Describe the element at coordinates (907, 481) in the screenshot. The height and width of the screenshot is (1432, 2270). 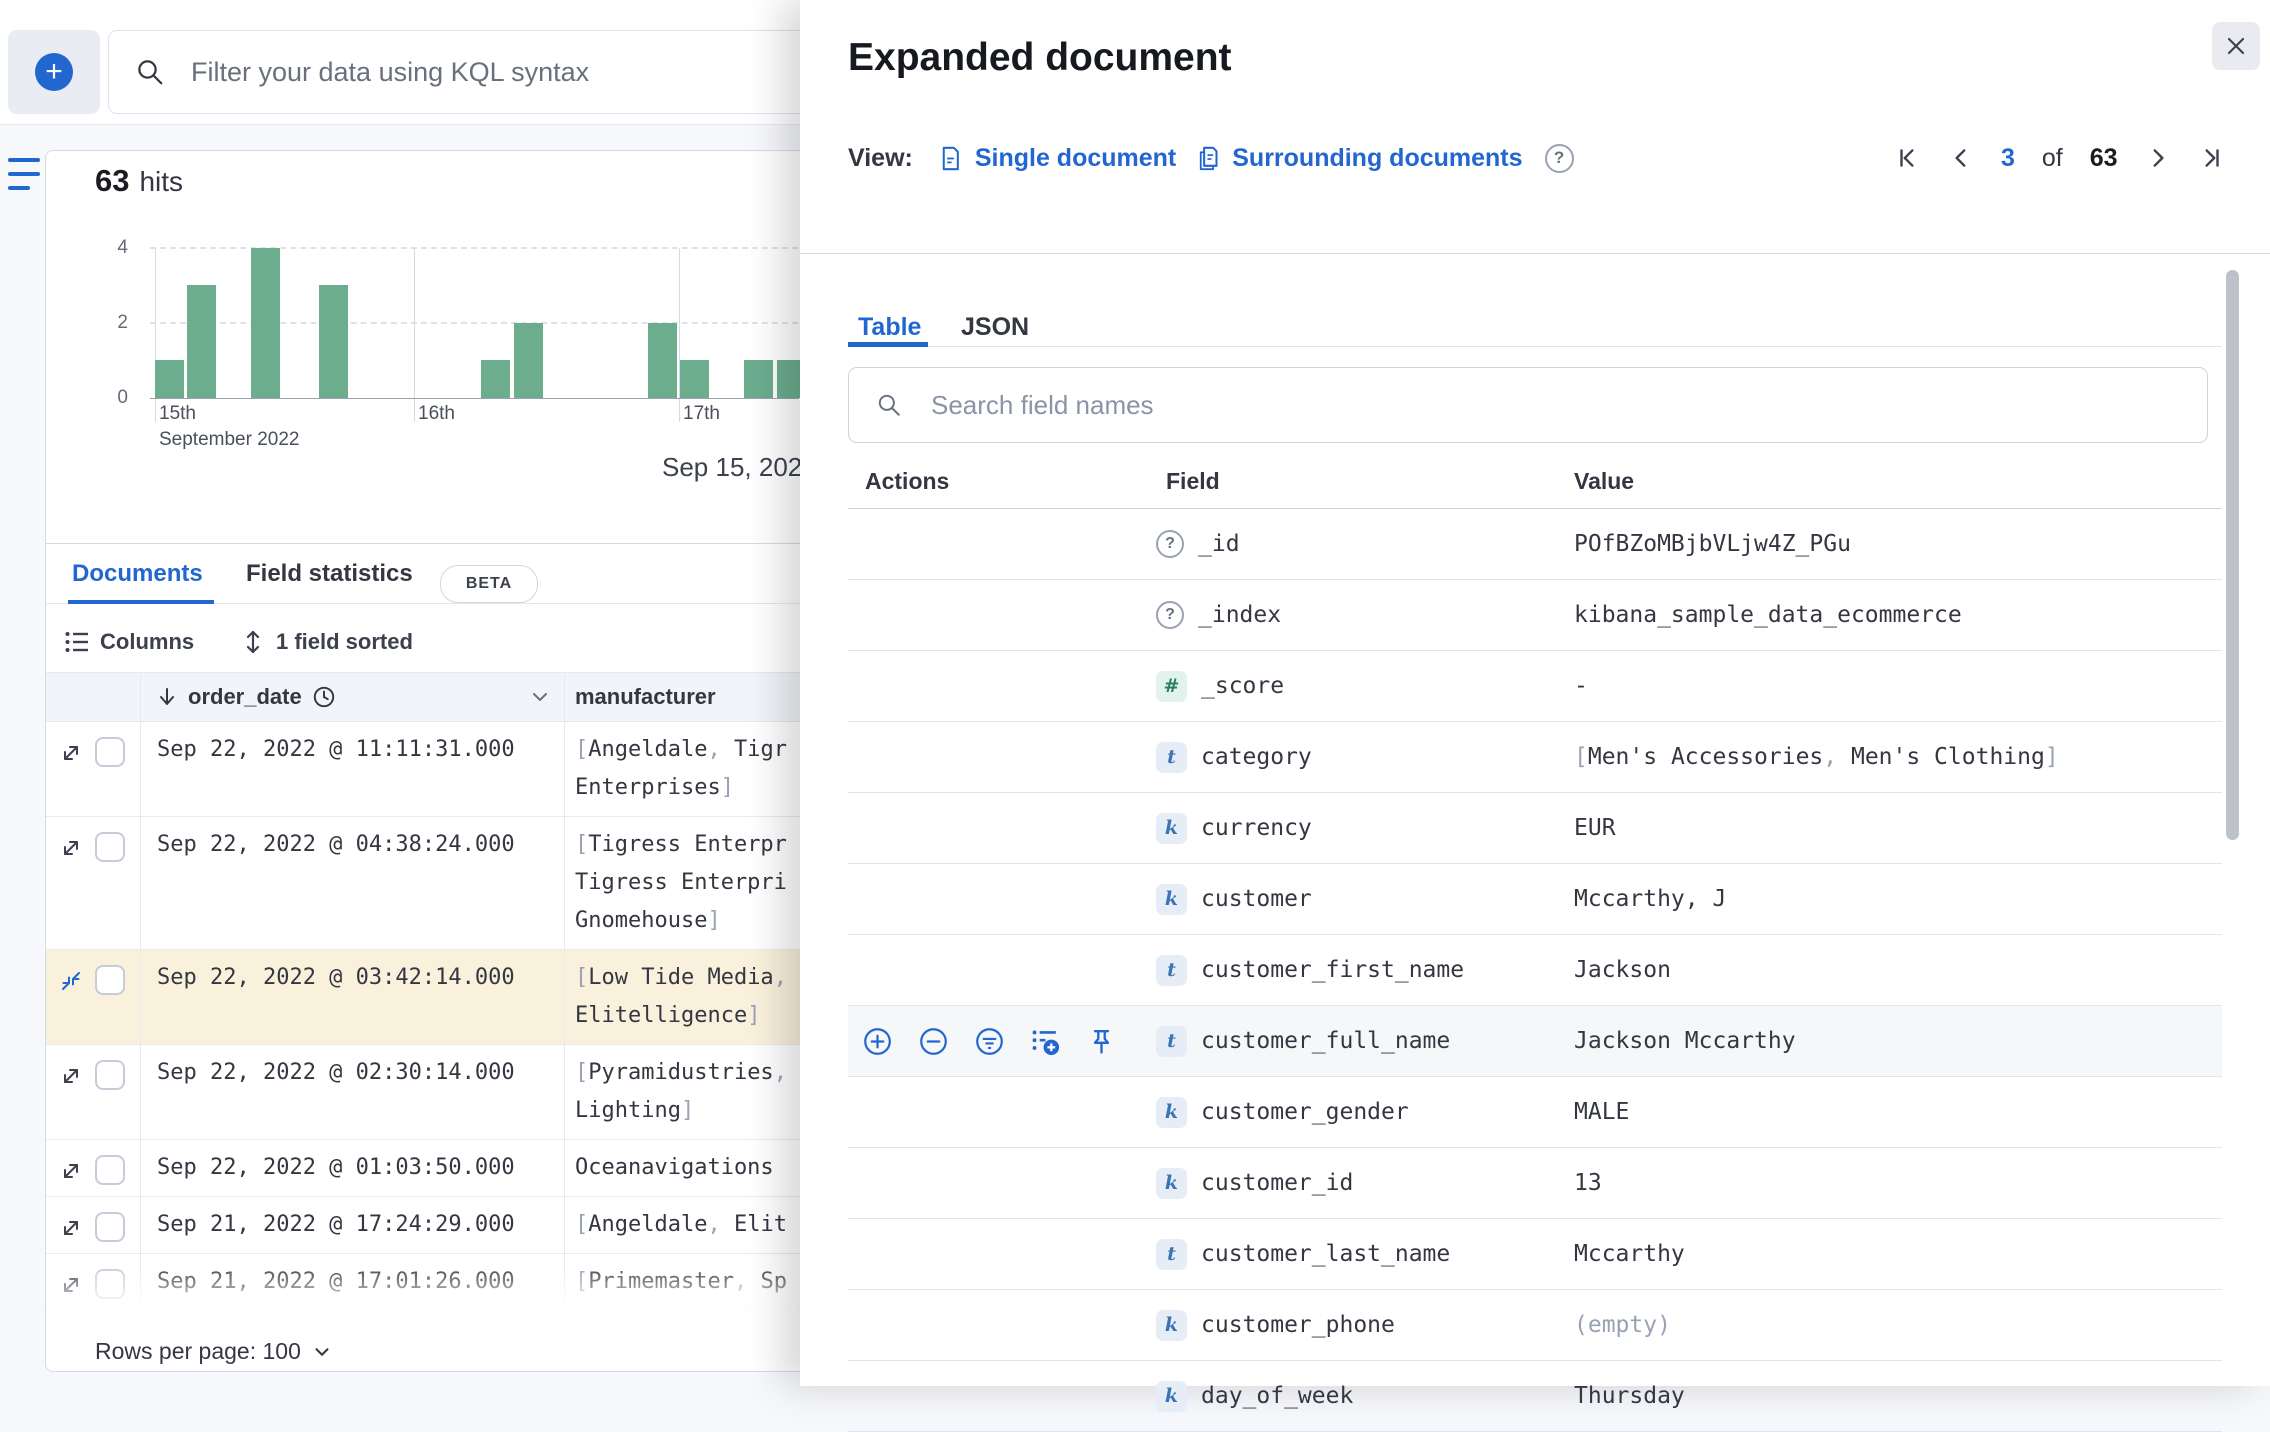
I see `actions-column-header: Actions` at that location.